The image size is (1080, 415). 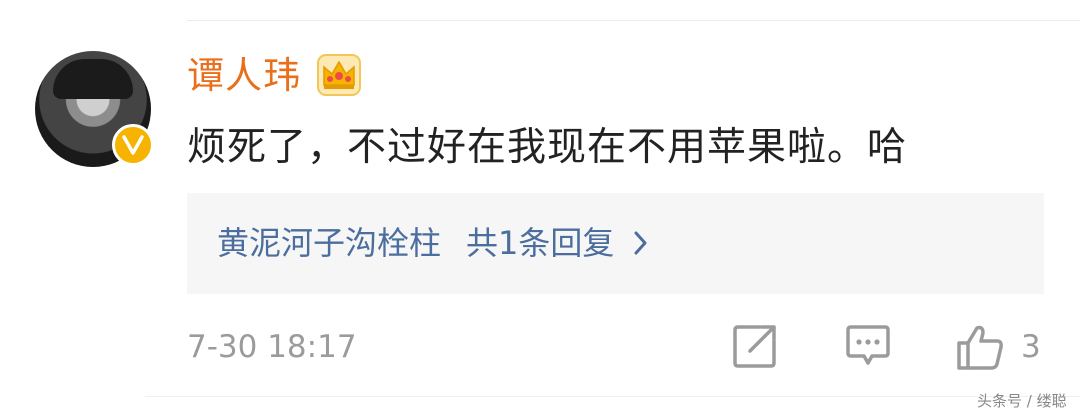 What do you see at coordinates (868, 346) in the screenshot?
I see `comment-icon` at bounding box center [868, 346].